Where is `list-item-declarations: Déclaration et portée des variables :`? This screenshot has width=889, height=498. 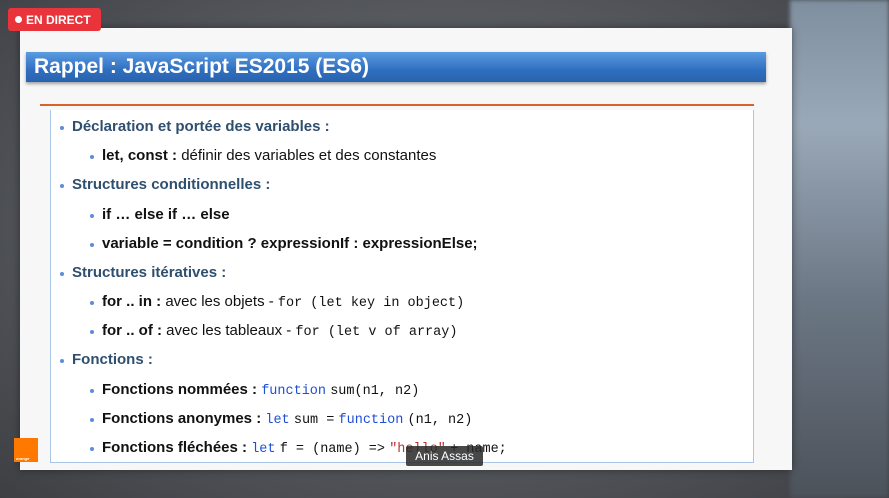
list-item-declarations: Déclaration et portée des variables : is located at coordinates (201, 126).